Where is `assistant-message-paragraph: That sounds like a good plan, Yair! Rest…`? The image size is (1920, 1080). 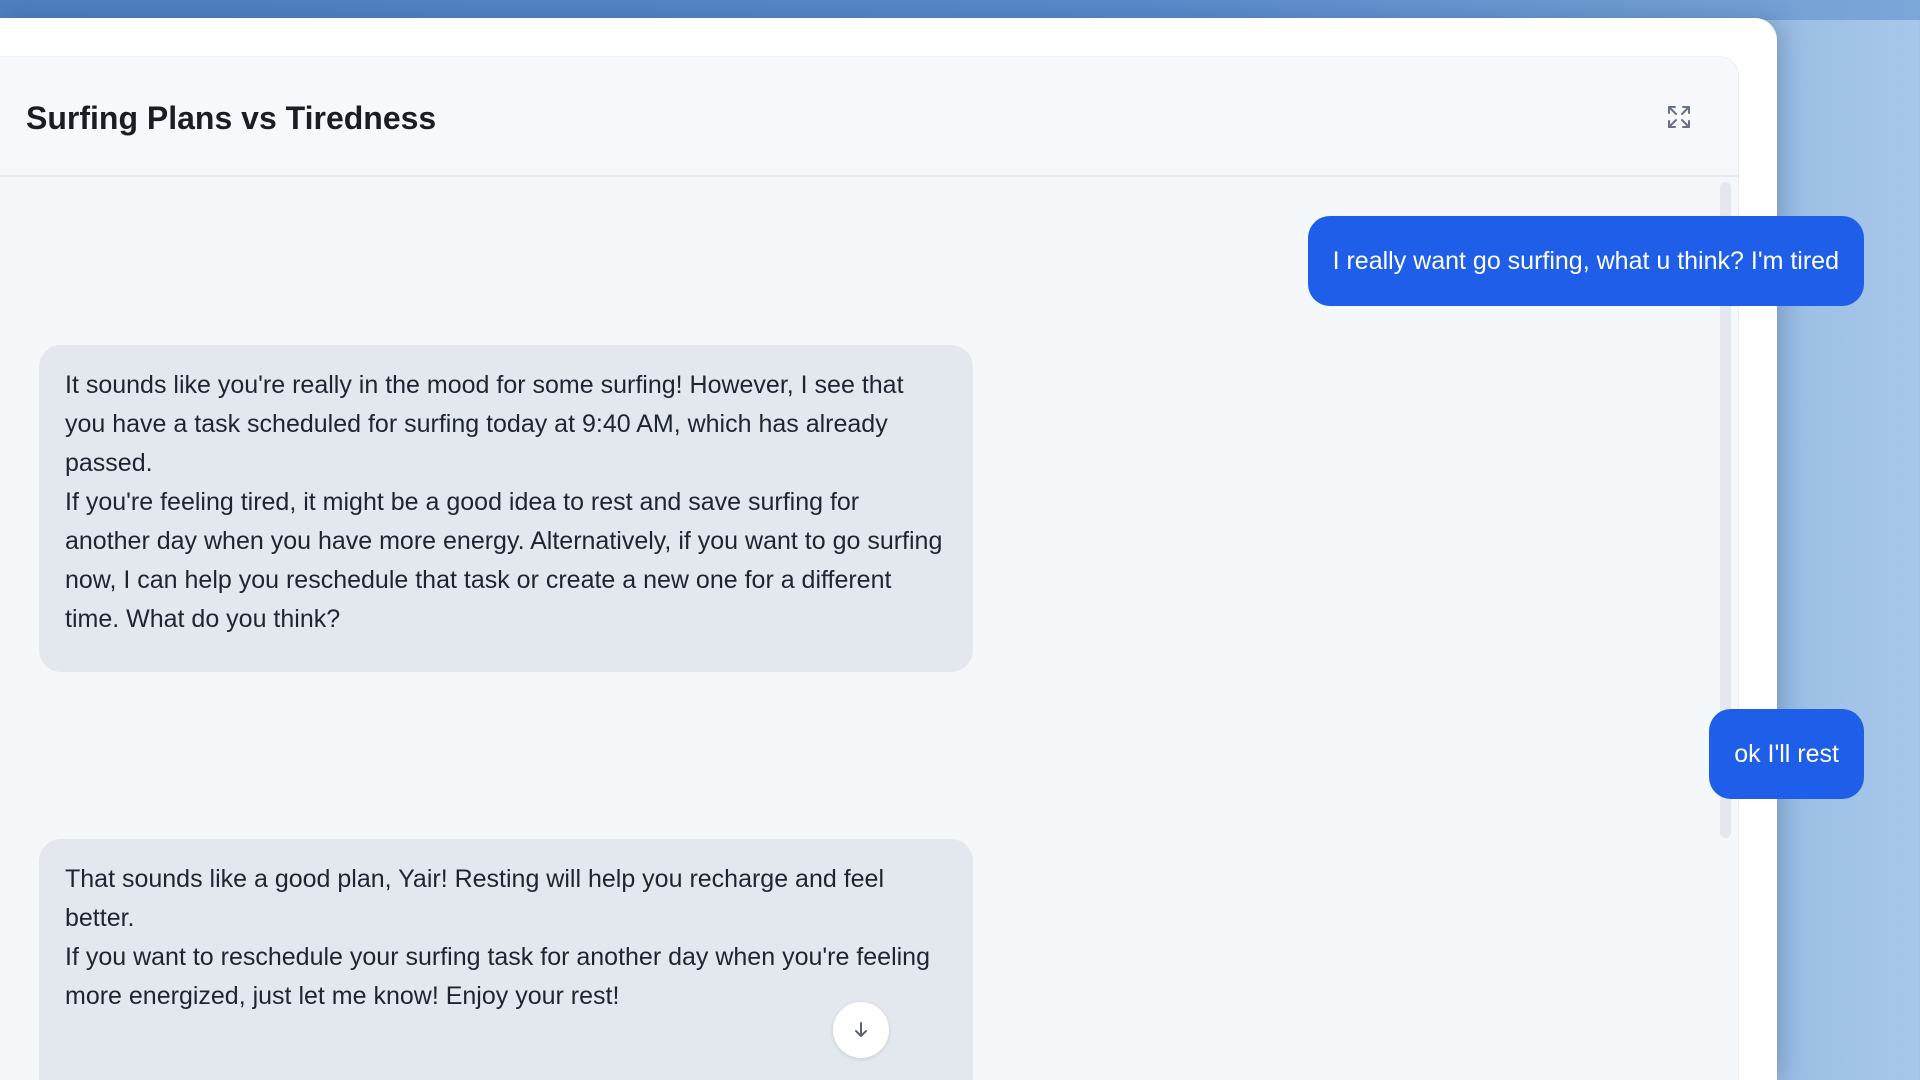 assistant-message-paragraph: That sounds like a good plan, Yair! Rest… is located at coordinates (475, 898).